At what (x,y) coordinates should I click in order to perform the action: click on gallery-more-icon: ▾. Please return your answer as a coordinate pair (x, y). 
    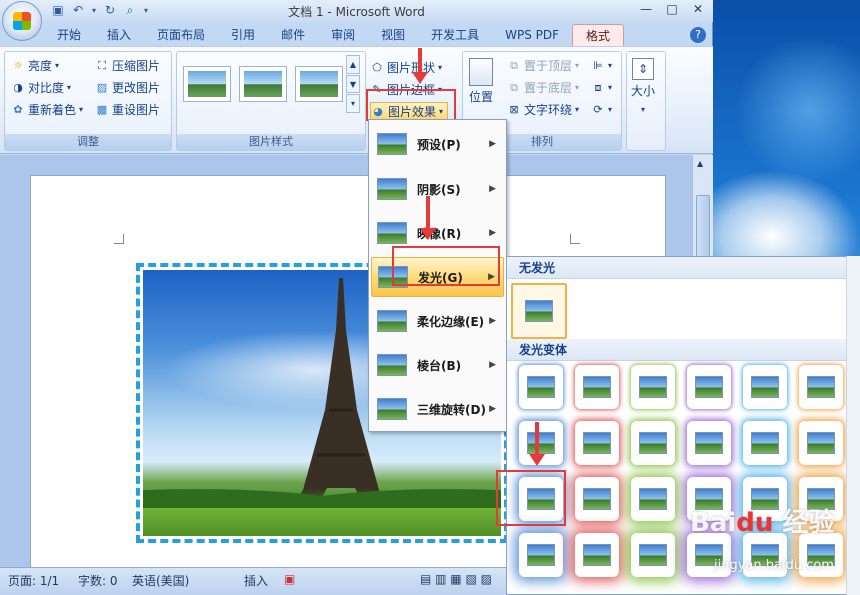
    Looking at the image, I should click on (353, 104).